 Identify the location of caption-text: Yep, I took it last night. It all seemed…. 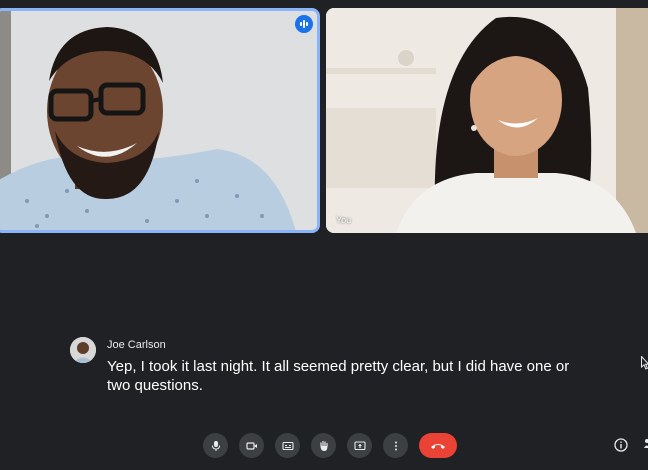
(338, 376).